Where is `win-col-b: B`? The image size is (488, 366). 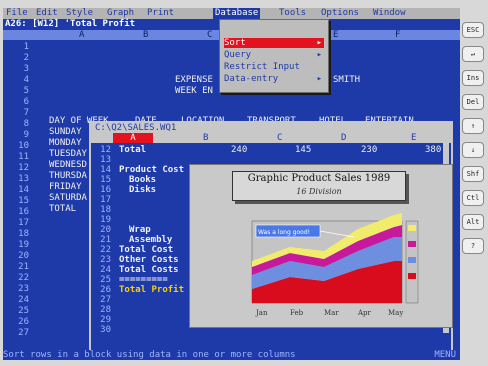
win-col-b: B is located at coordinates (205, 138).